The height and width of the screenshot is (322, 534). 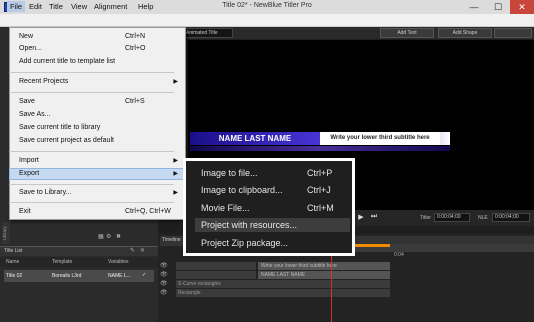 I want to click on menu-bar, so click(x=267, y=20).